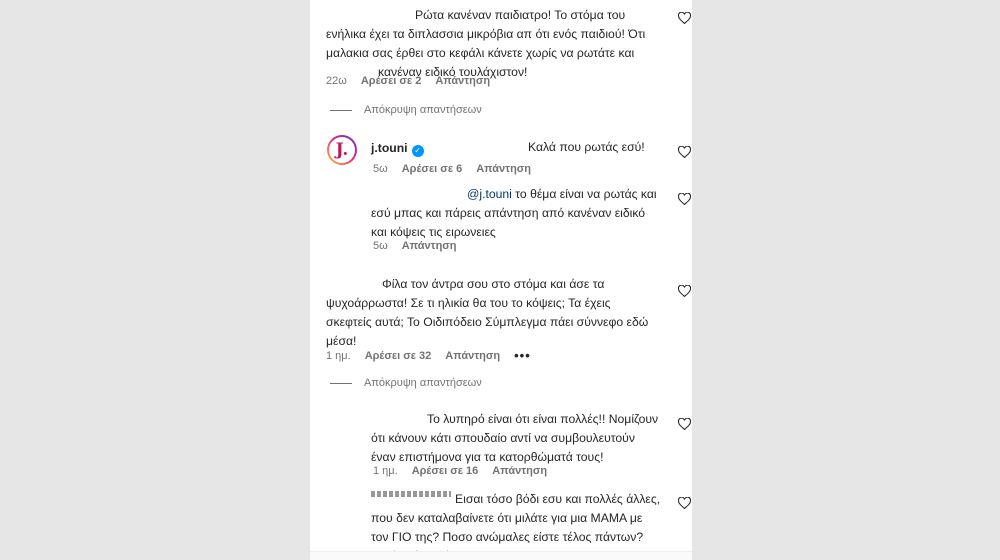  Describe the element at coordinates (417, 151) in the screenshot. I see `verified-badge-icon: ✓` at that location.